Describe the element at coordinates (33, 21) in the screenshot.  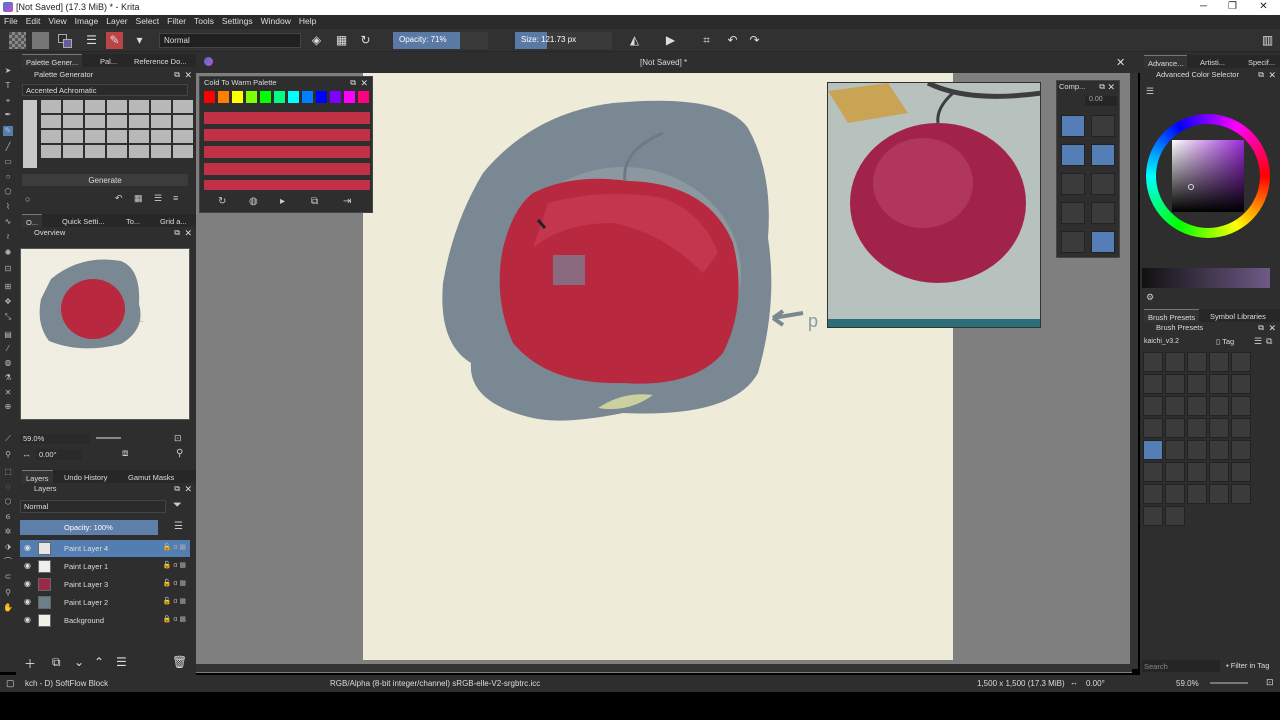
I see `menu-edit: Edit` at that location.